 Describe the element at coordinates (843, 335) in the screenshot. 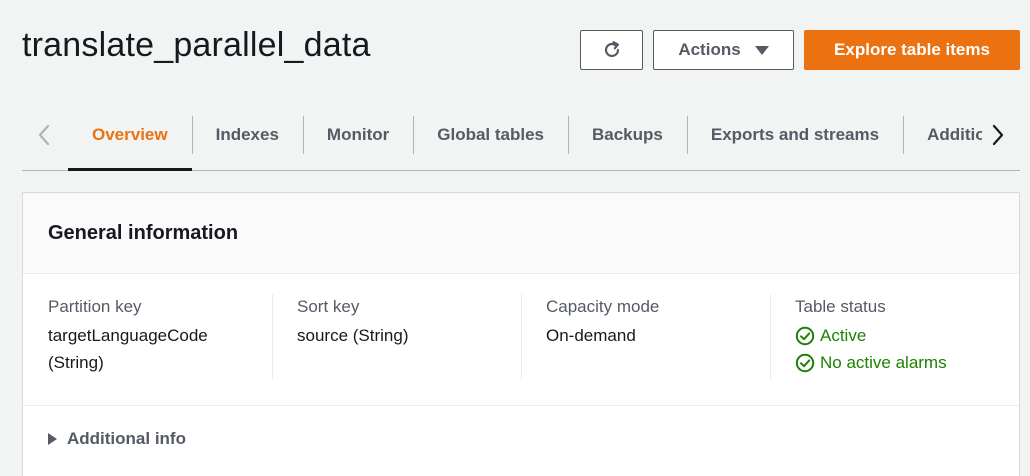

I see `status-active-text: Active` at that location.